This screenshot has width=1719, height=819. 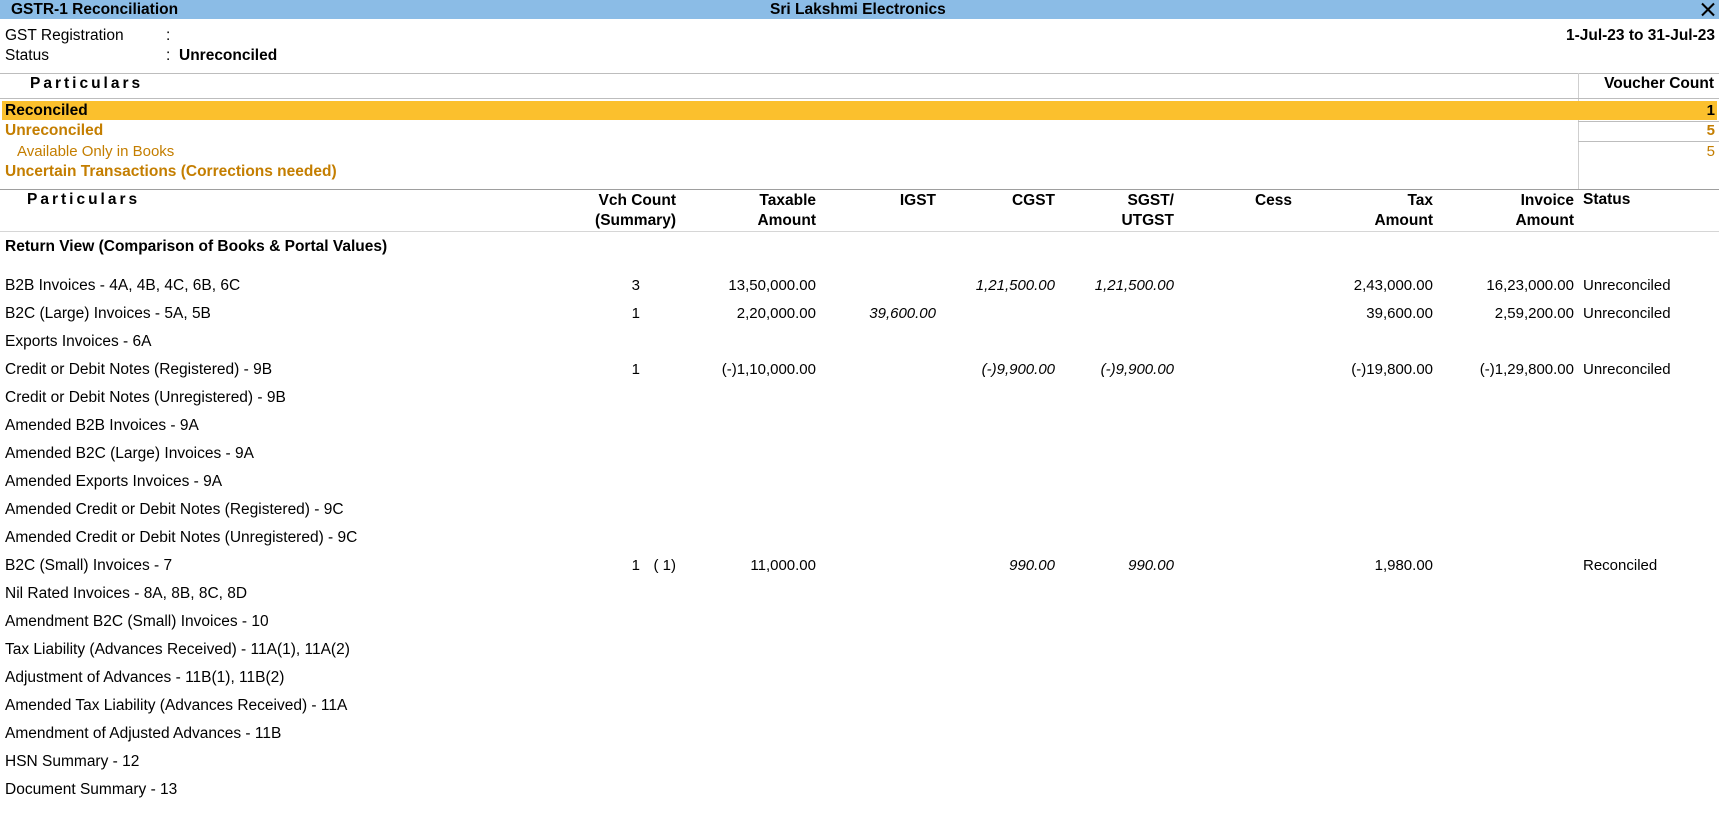 I want to click on row-label: Amended Exports Invoices - 9A, so click(x=114, y=481).